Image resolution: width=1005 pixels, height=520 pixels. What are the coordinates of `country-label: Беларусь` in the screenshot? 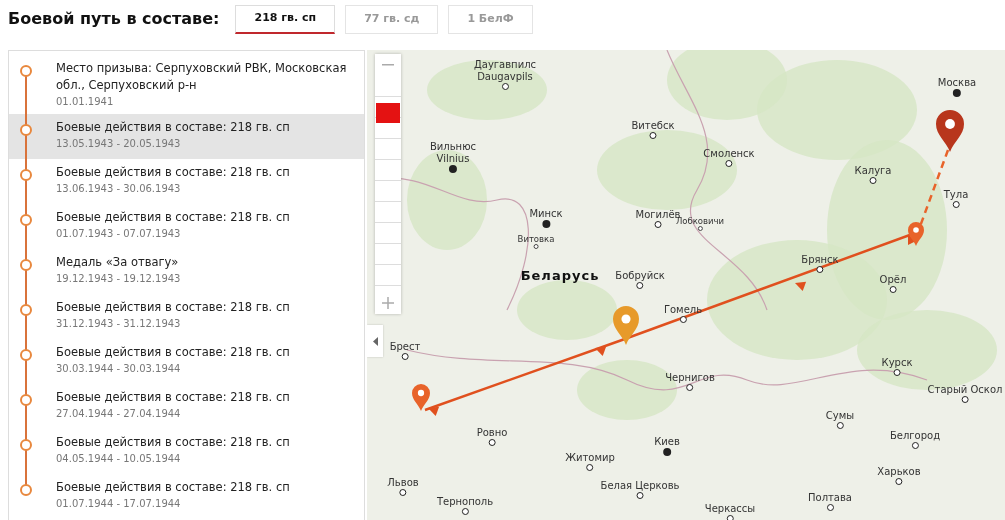 It's located at (560, 275).